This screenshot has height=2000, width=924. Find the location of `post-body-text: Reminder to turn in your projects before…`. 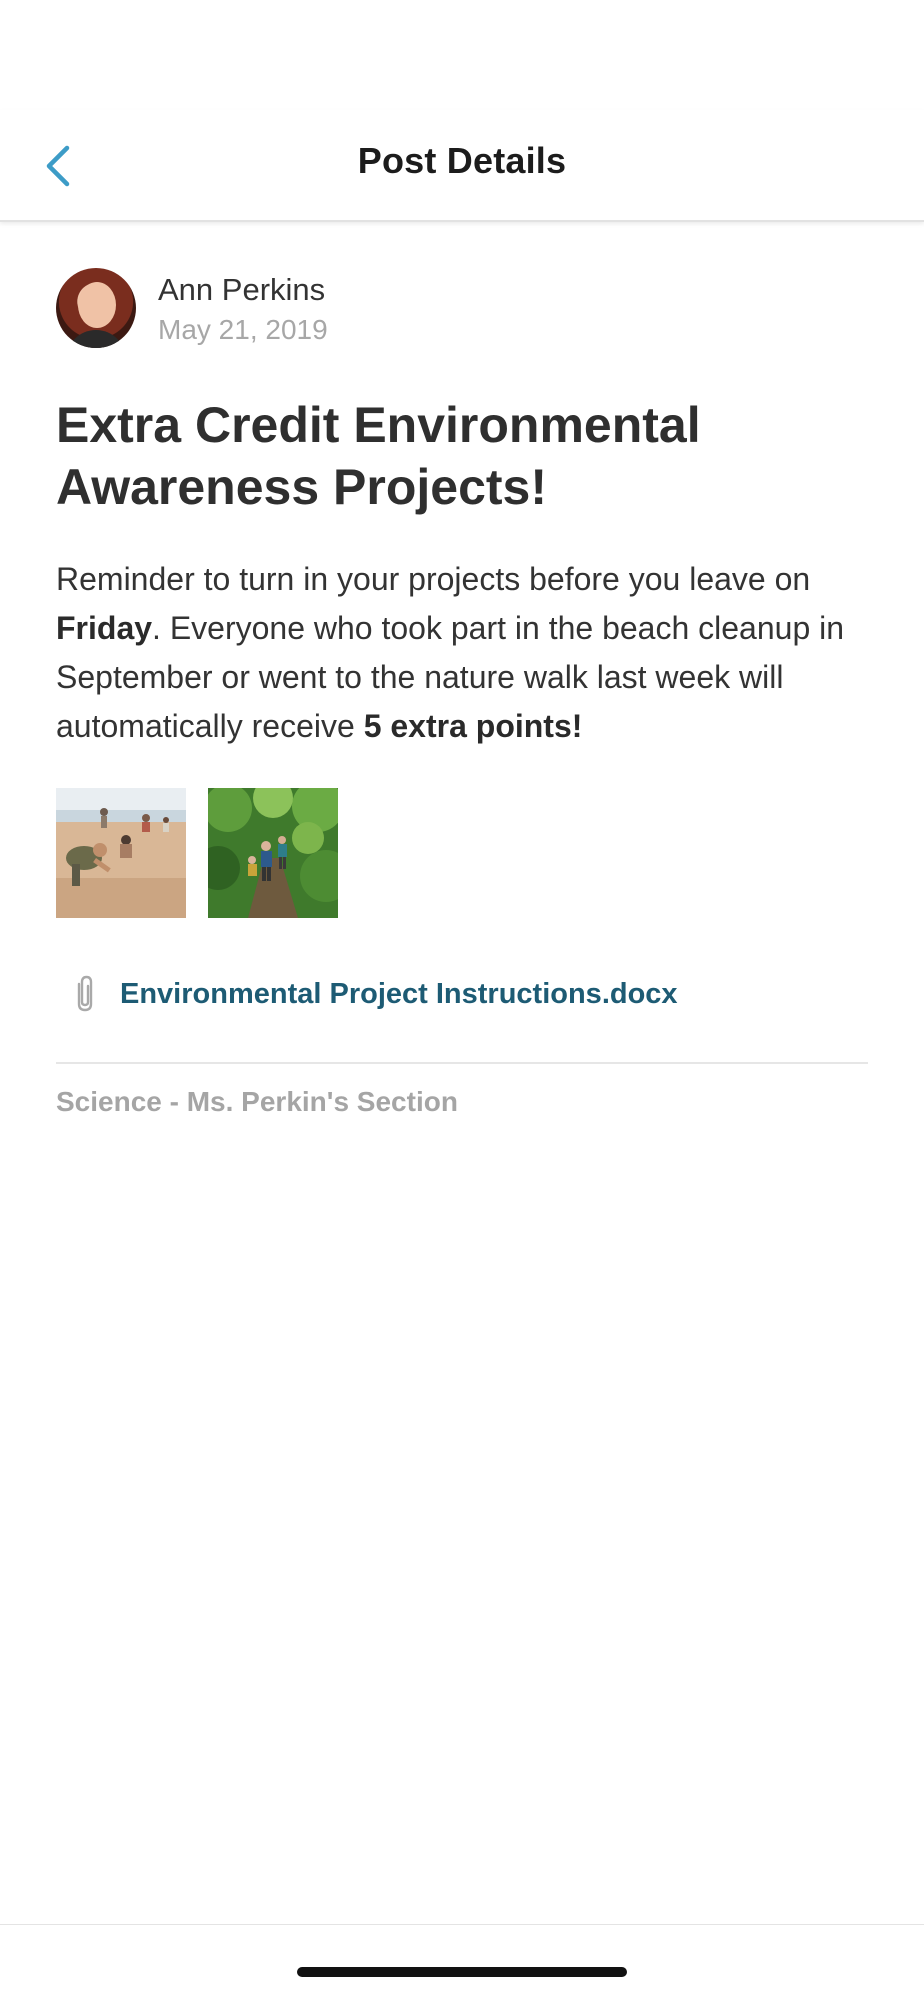

post-body-text: Reminder to turn in your projects before… is located at coordinates (433, 579).